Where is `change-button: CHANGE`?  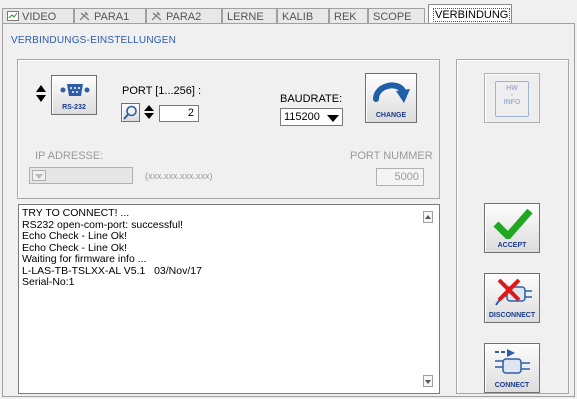
change-button: CHANGE is located at coordinates (391, 98).